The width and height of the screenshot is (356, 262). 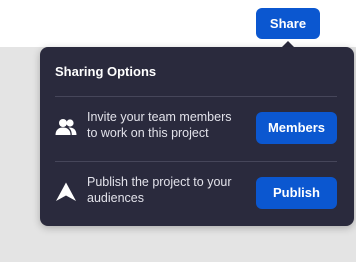 I want to click on publish-text-line-1: Publish the project to your, so click(x=159, y=182).